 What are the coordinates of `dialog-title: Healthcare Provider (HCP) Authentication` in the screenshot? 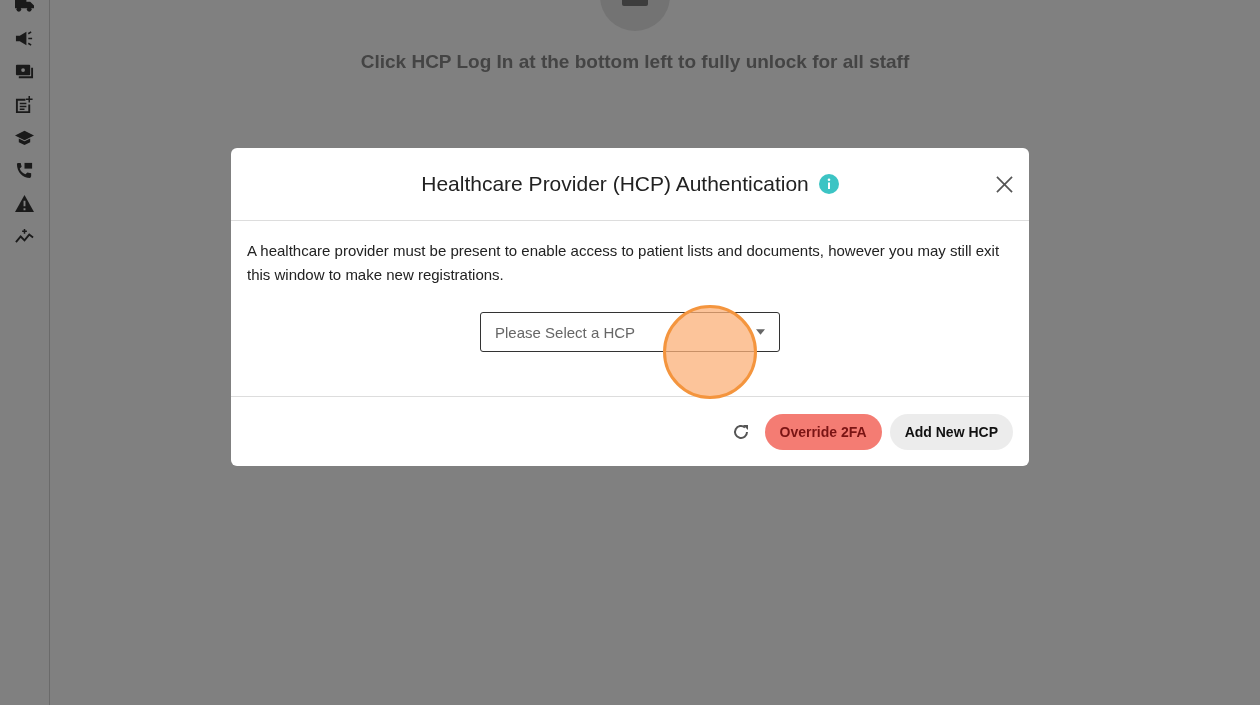 It's located at (615, 184).